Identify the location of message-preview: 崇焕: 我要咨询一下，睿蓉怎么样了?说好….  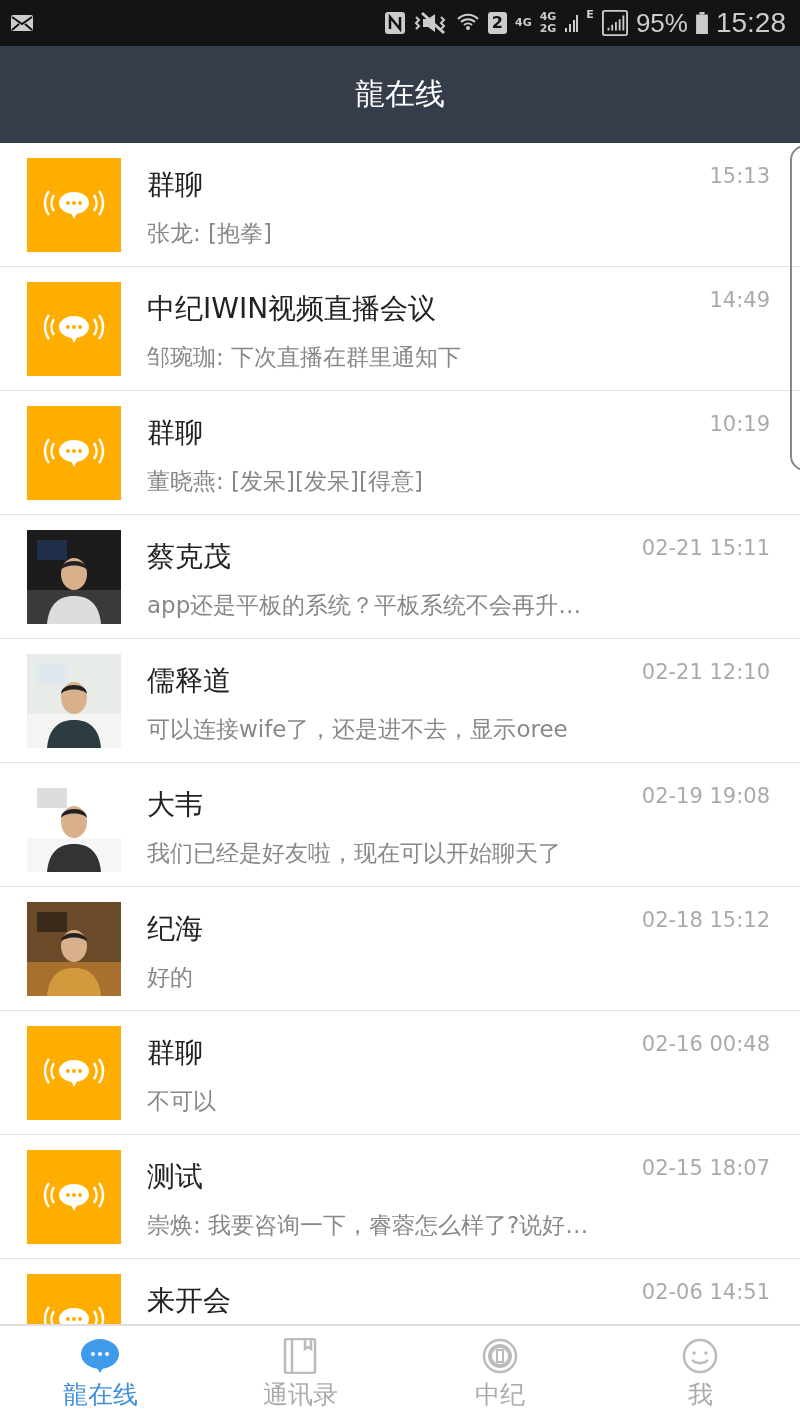
(368, 1225).